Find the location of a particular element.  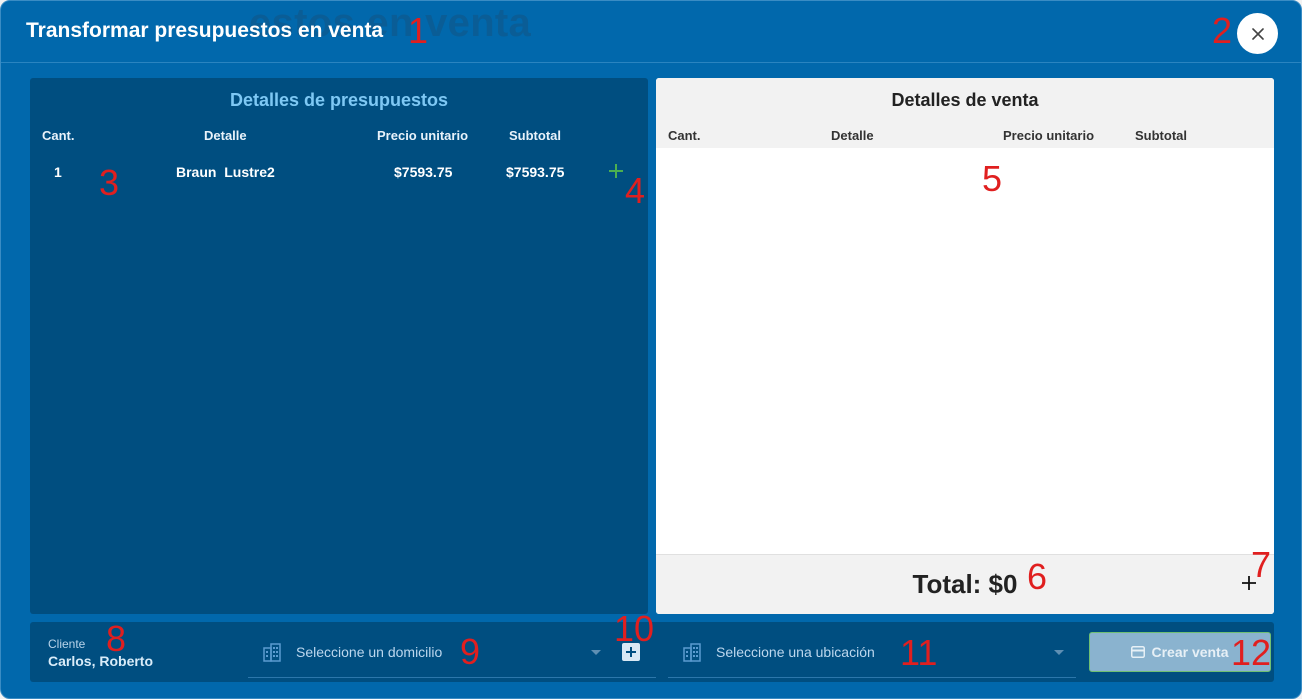

quote-details-title: Detalles de presupuestos is located at coordinates (339, 100).